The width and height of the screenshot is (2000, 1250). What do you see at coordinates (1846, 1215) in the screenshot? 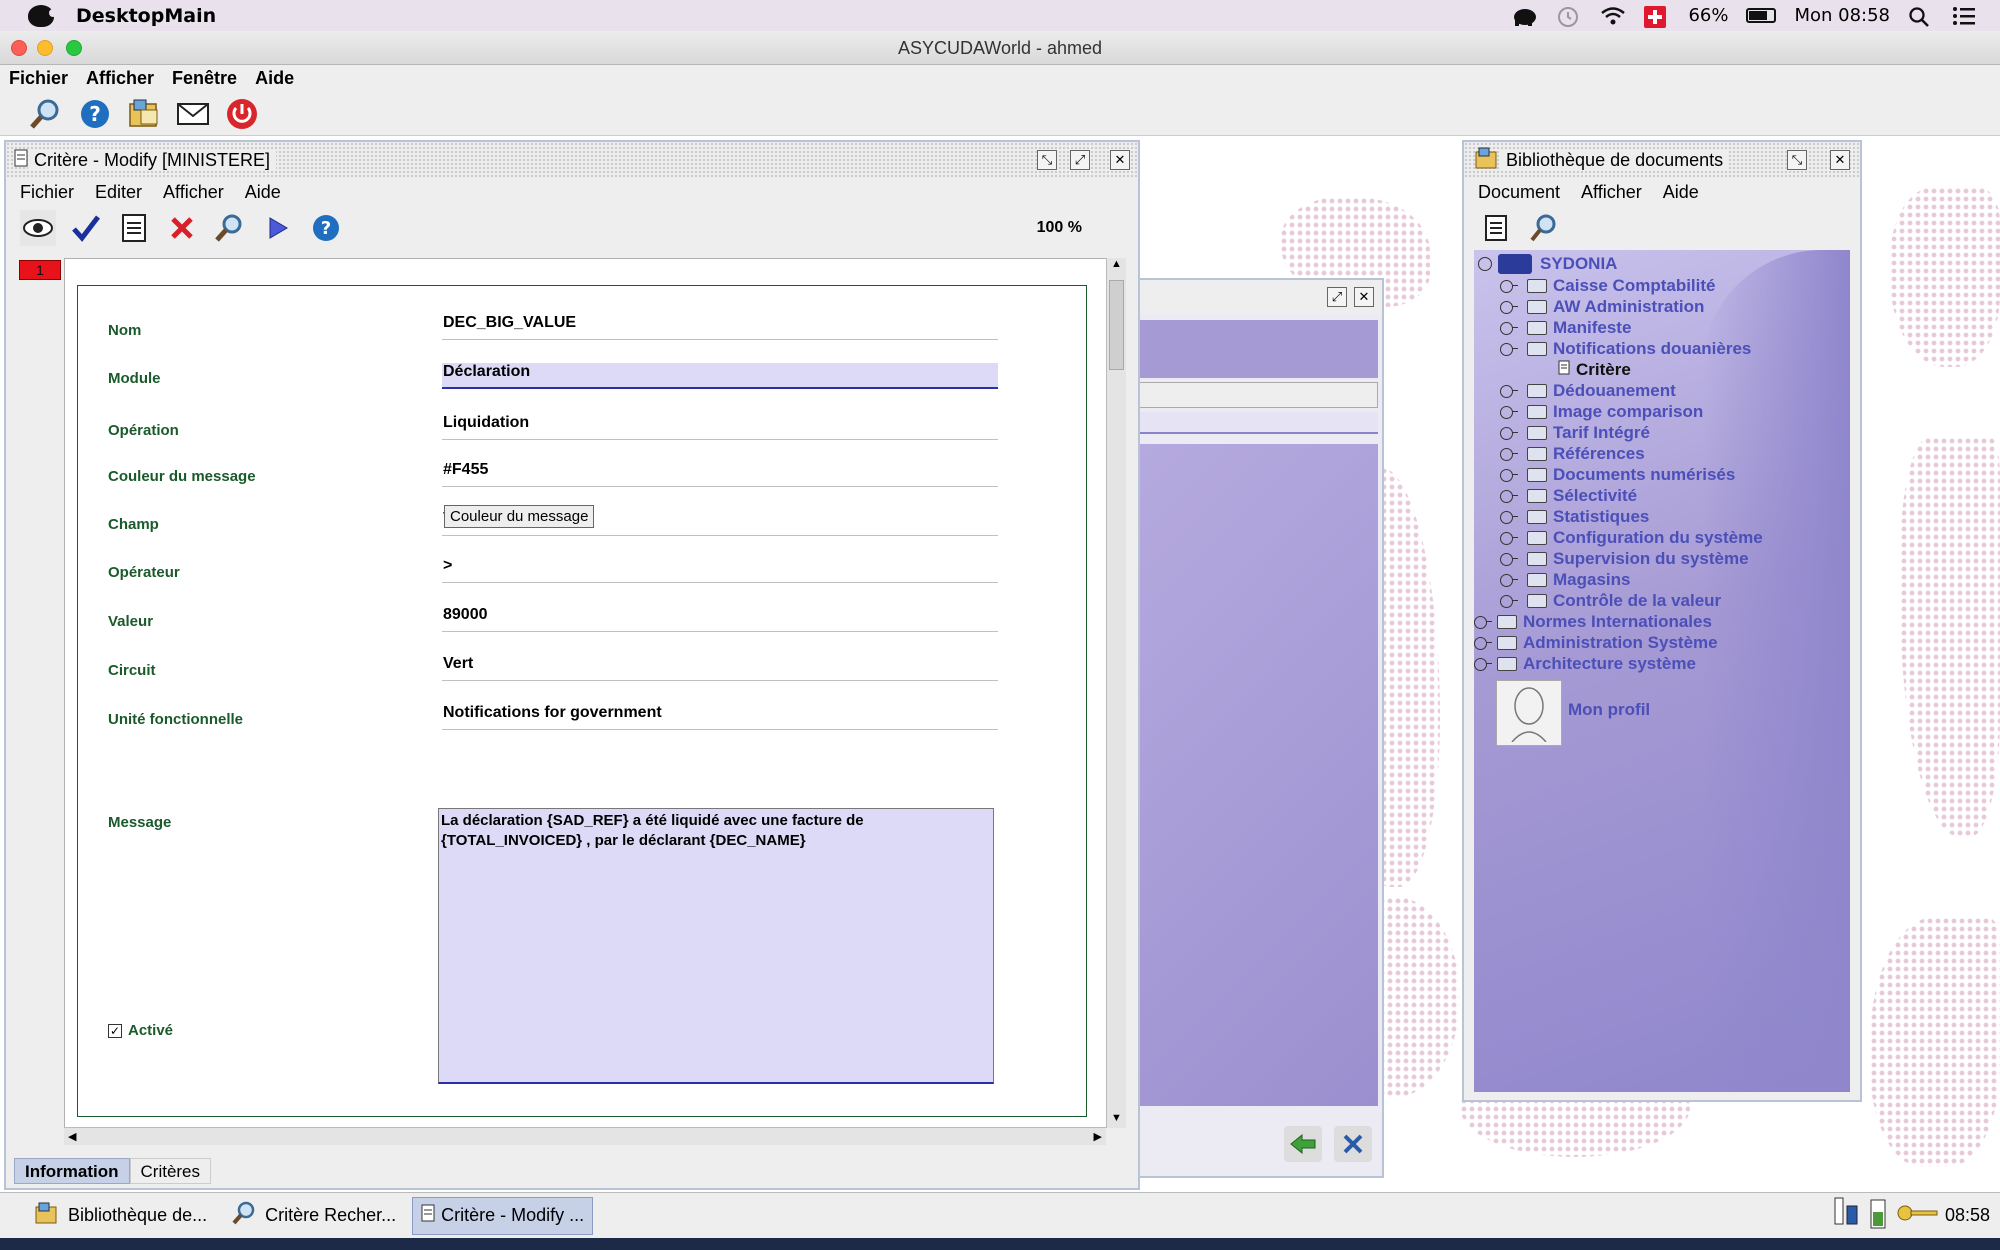
I see `network-icon` at bounding box center [1846, 1215].